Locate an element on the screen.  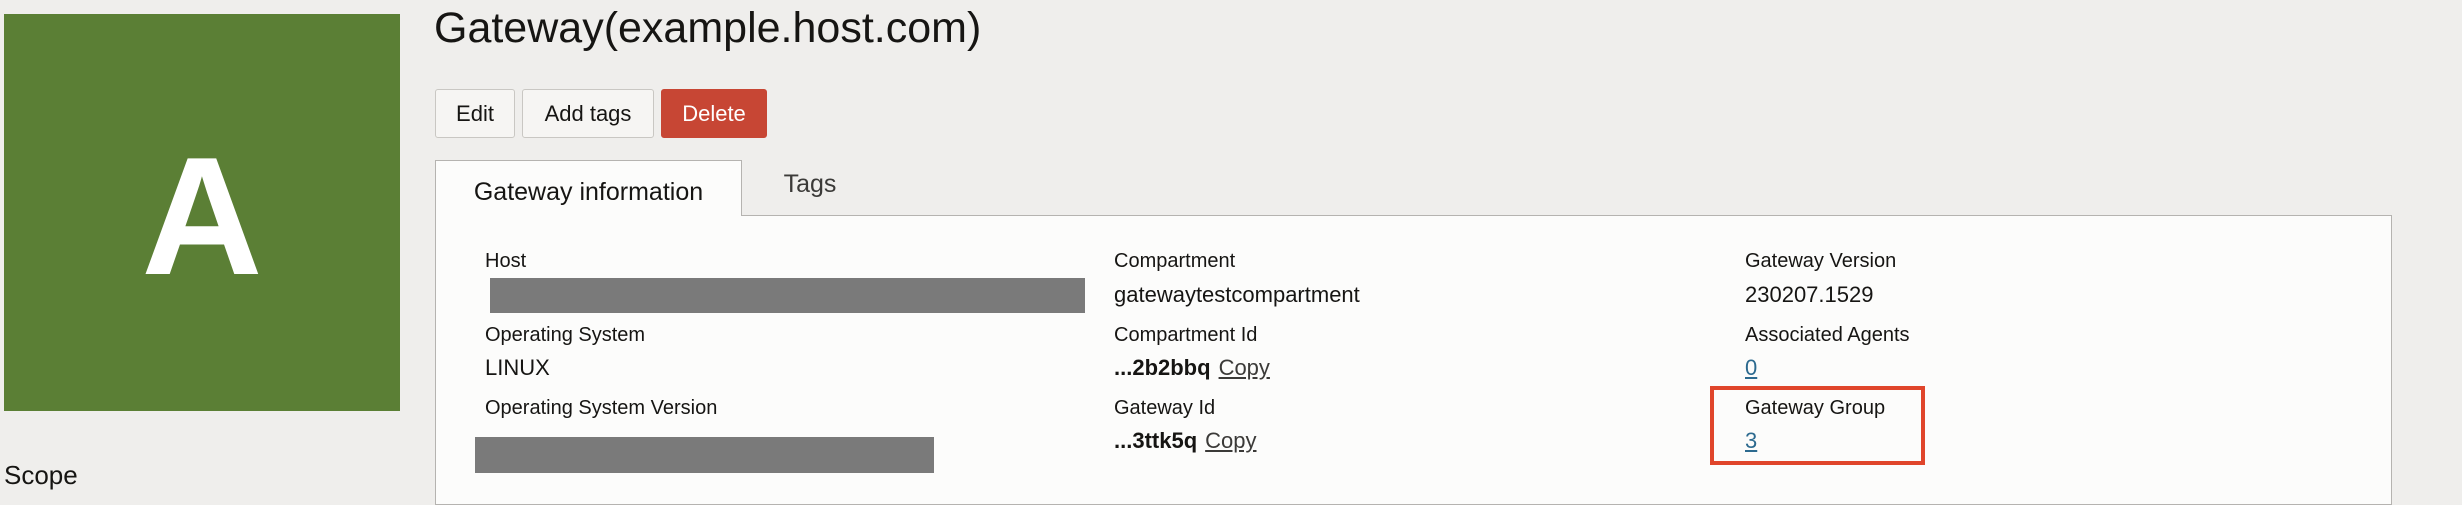
gateway-version-value: 230207.1529 is located at coordinates (1809, 294).